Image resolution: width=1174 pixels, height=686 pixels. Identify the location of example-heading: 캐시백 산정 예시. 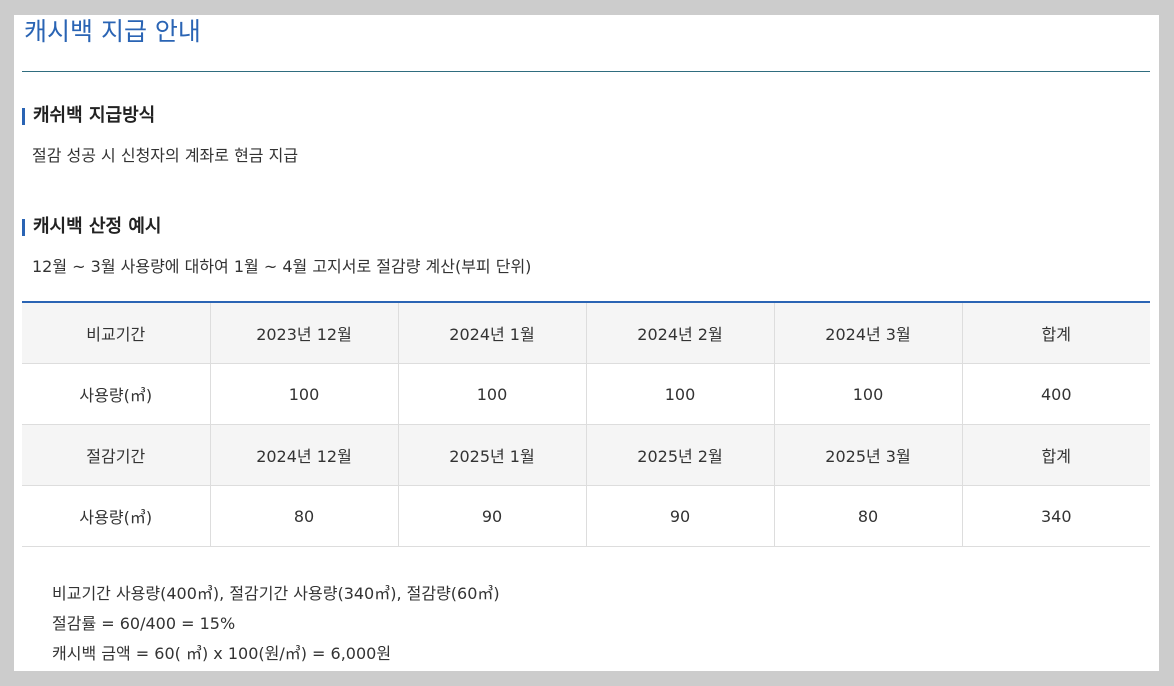
(91, 227).